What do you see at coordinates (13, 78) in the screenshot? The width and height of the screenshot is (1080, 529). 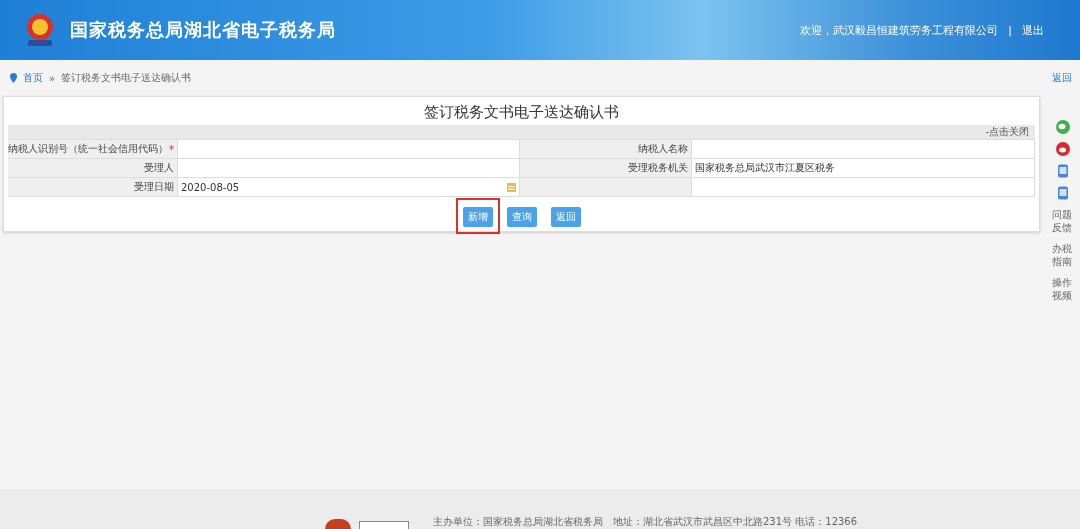 I see `location-pin-icon` at bounding box center [13, 78].